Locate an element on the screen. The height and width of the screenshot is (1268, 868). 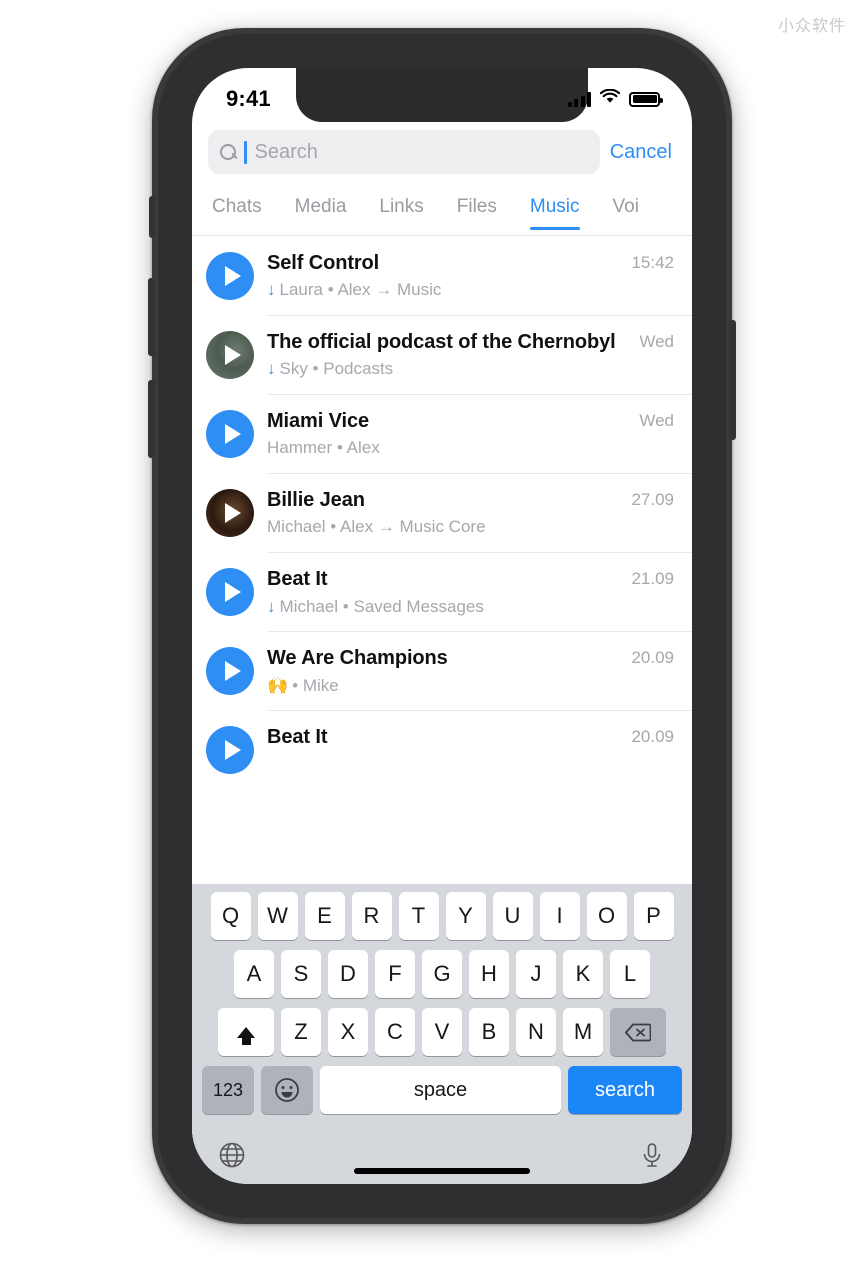
search-icon is located at coordinates (228, 152).